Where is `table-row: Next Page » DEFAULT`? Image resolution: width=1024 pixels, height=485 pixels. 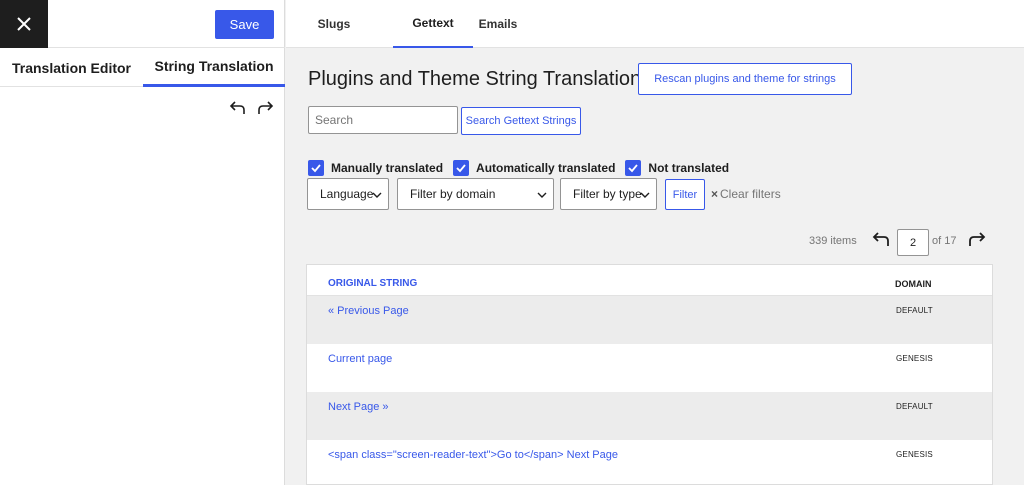
table-row: Next Page » DEFAULT is located at coordinates (649, 416).